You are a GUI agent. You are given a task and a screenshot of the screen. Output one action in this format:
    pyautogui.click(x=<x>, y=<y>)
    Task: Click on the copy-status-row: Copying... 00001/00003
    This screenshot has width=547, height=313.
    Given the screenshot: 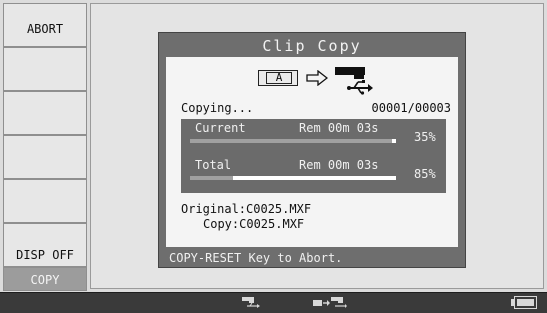 What is the action you would take?
    pyautogui.click(x=316, y=108)
    